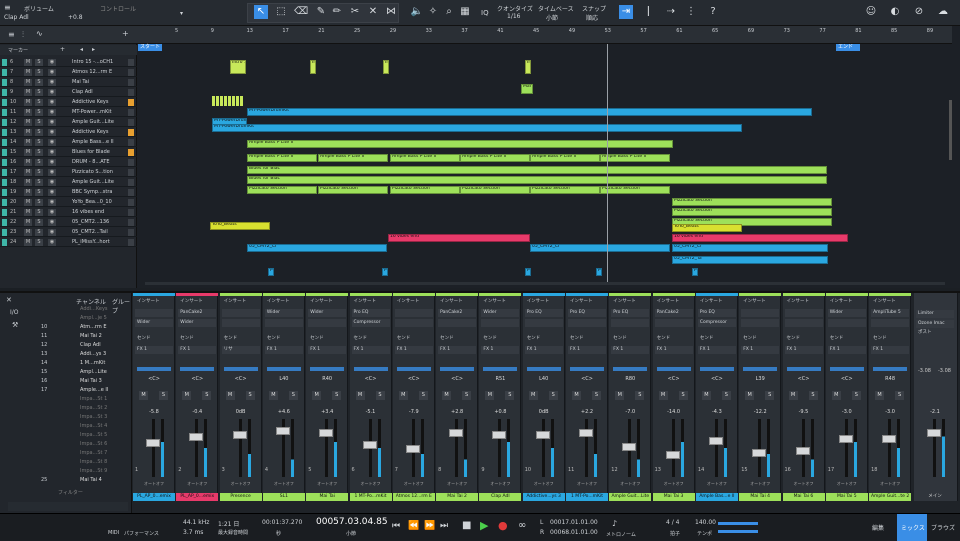  I want to click on loop-bracket-icon: ⎸, so click(653, 12).